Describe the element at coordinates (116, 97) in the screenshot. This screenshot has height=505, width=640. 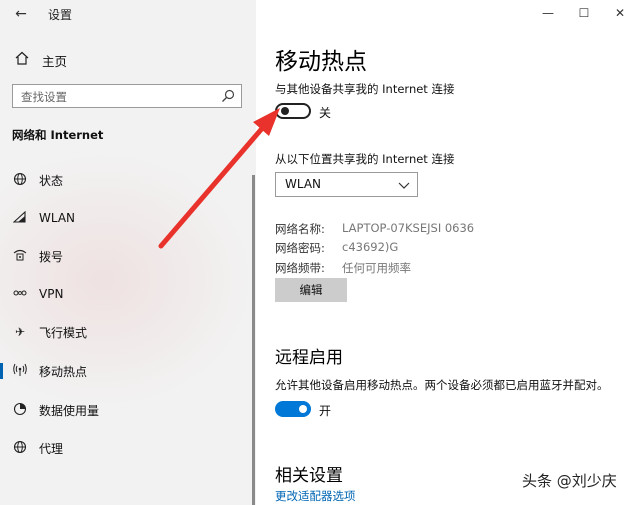
I see `search-input` at that location.